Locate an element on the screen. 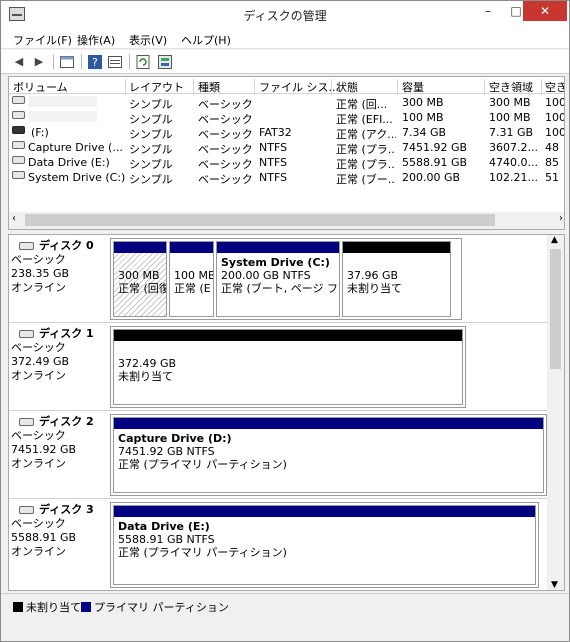 This screenshot has height=642, width=570. disk-name: ディスク 2 is located at coordinates (66, 421).